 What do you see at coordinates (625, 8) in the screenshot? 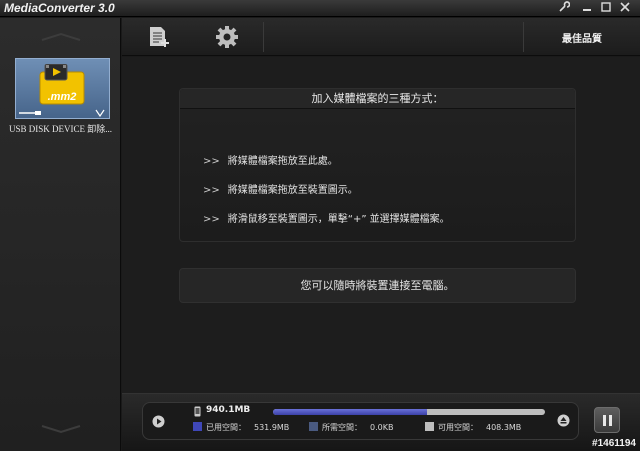
I see `close-icon` at bounding box center [625, 8].